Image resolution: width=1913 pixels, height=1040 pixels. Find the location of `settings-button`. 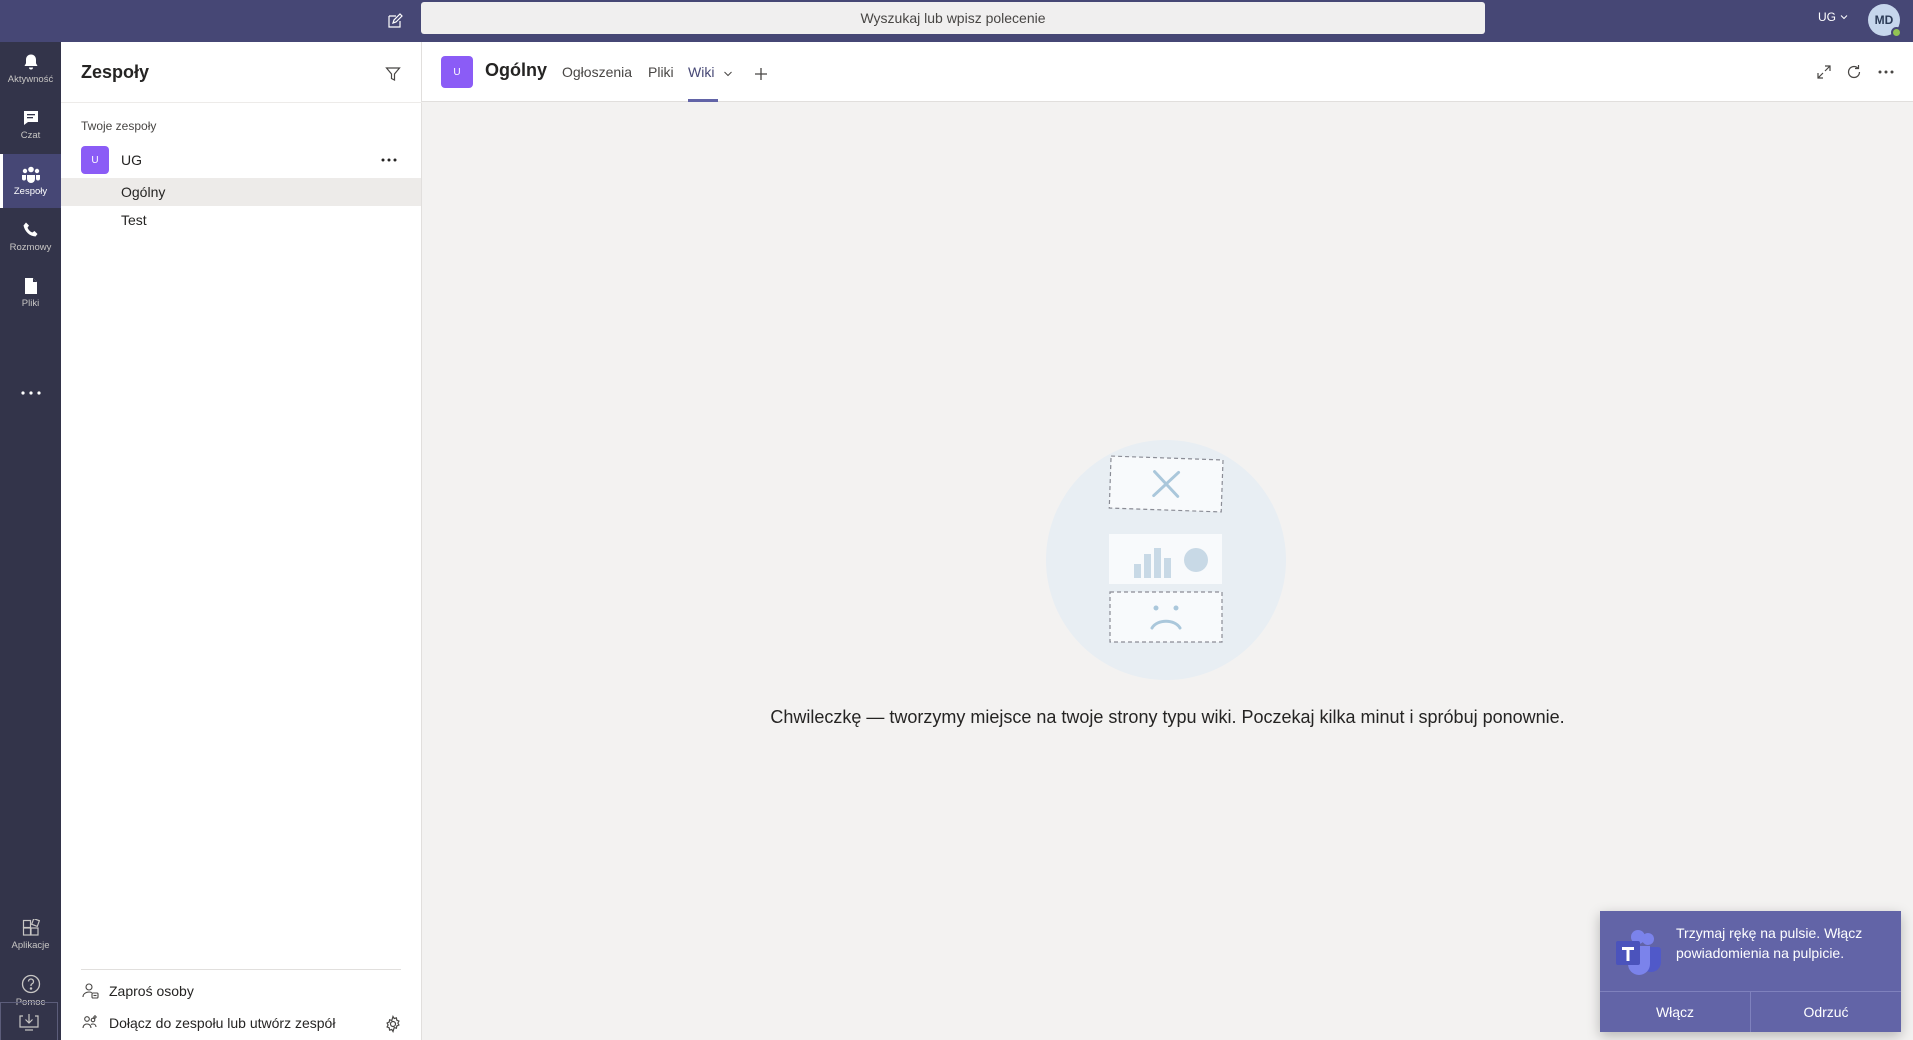

settings-button is located at coordinates (393, 1024).